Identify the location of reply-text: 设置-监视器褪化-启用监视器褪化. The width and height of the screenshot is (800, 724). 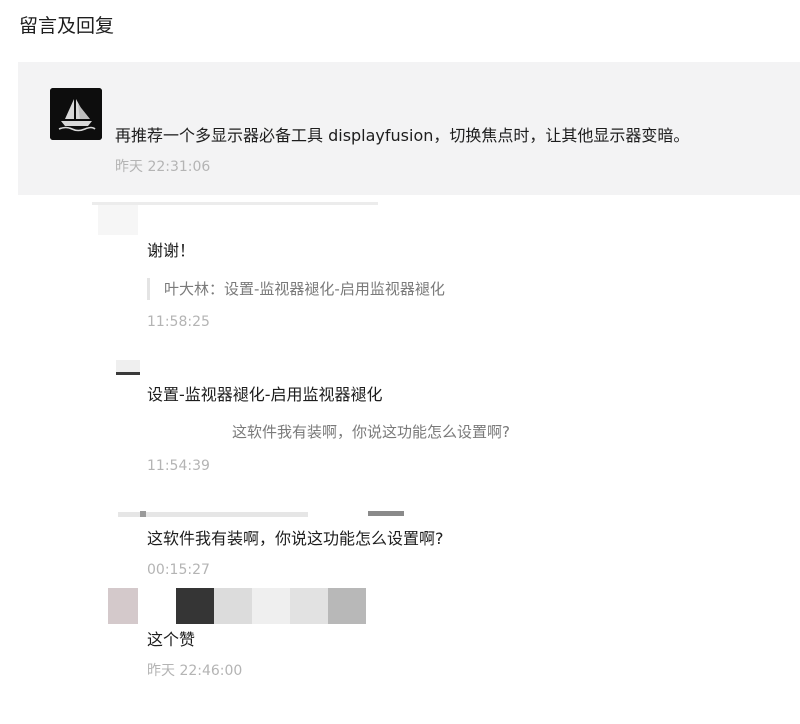
(265, 394).